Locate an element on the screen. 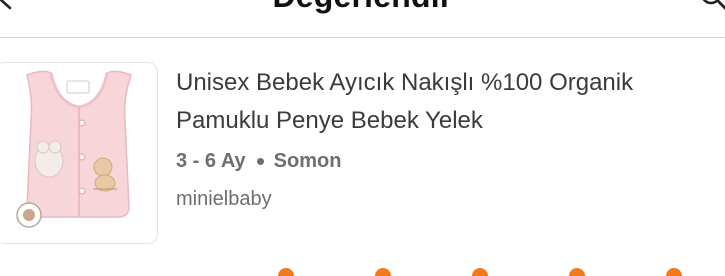  product-variant: 3 - 6 Ay Somon is located at coordinates (258, 161).